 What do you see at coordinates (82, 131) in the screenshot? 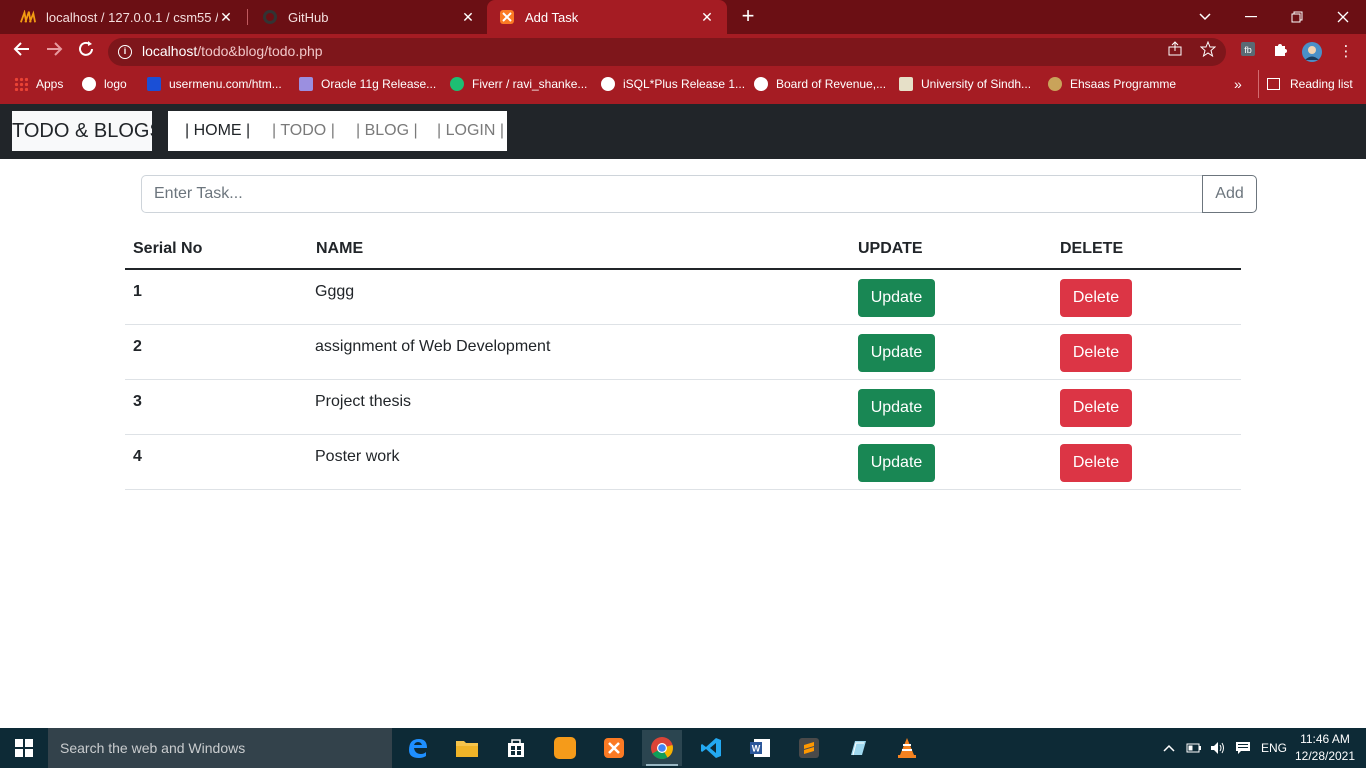
I see `site-brand: TODO & BLOGS` at bounding box center [82, 131].